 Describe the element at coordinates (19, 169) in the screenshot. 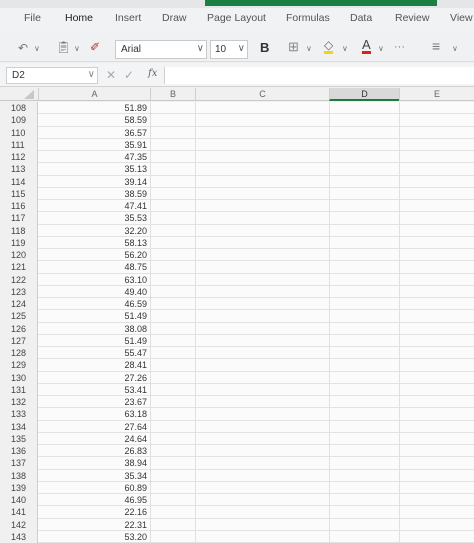

I see `row-header: 113` at that location.